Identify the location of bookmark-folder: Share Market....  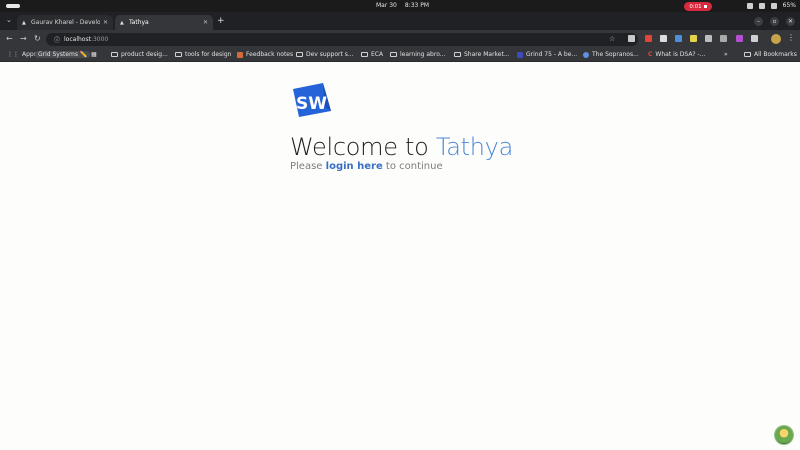
(482, 54).